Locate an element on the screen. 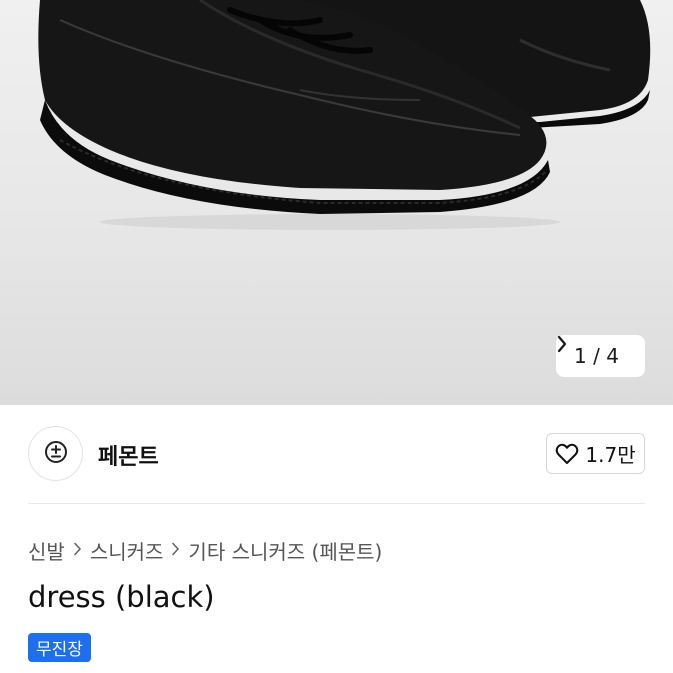 This screenshot has height=673, width=673. breadcrumb: 신발 스니커즈 기타 스니커즈 (페몬트) is located at coordinates (205, 550).